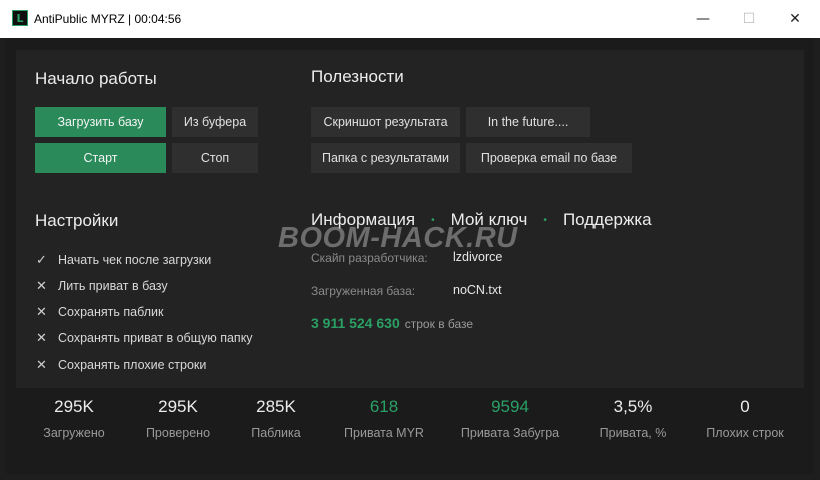 This screenshot has width=820, height=480. I want to click on stat-private-foreign: 9594 Привата Забугра, so click(510, 417).